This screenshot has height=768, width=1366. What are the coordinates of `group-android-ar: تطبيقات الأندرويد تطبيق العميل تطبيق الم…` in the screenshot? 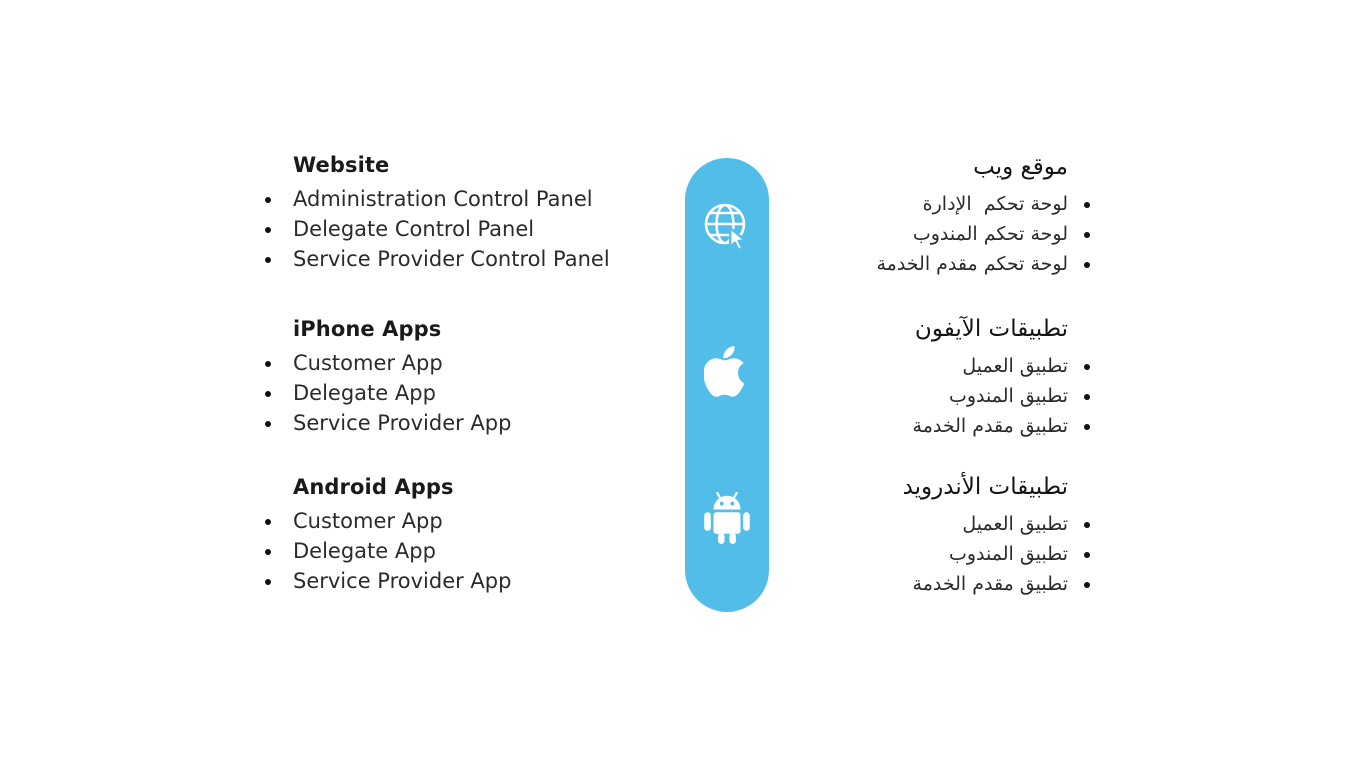 It's located at (930, 536).